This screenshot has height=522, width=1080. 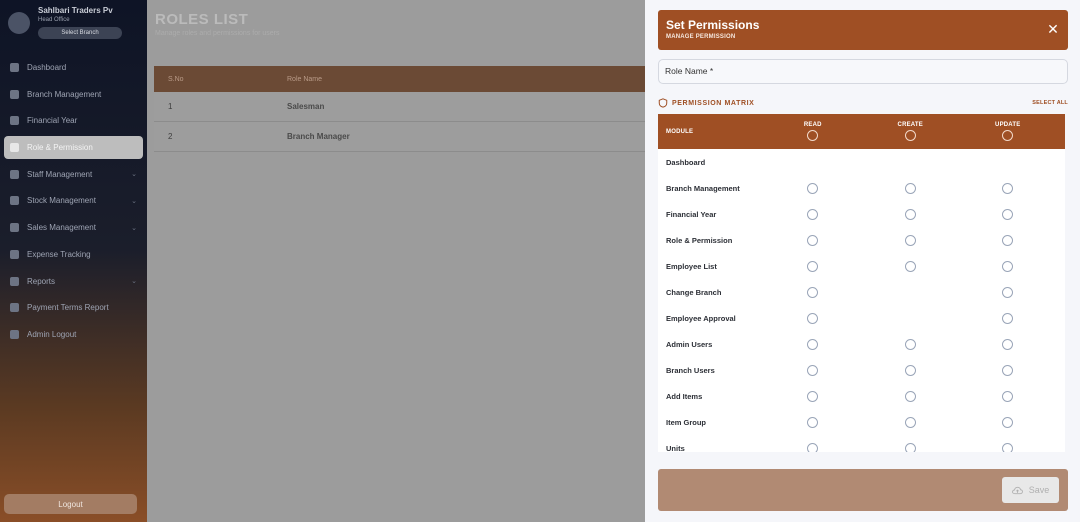 I want to click on sidebar-item: Stock Management ⌄, so click(x=73, y=200).